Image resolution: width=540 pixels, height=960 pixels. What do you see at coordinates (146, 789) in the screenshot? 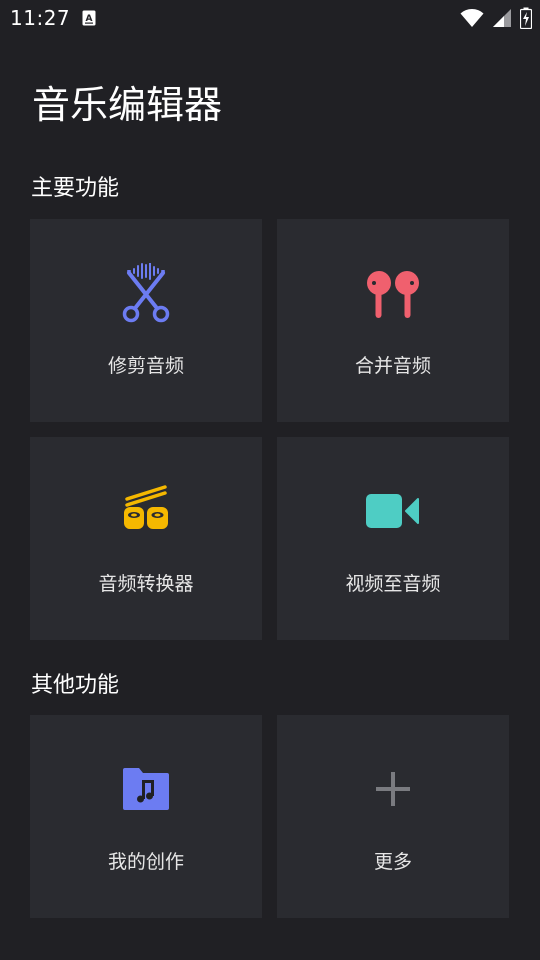
I see `music-folder-icon` at bounding box center [146, 789].